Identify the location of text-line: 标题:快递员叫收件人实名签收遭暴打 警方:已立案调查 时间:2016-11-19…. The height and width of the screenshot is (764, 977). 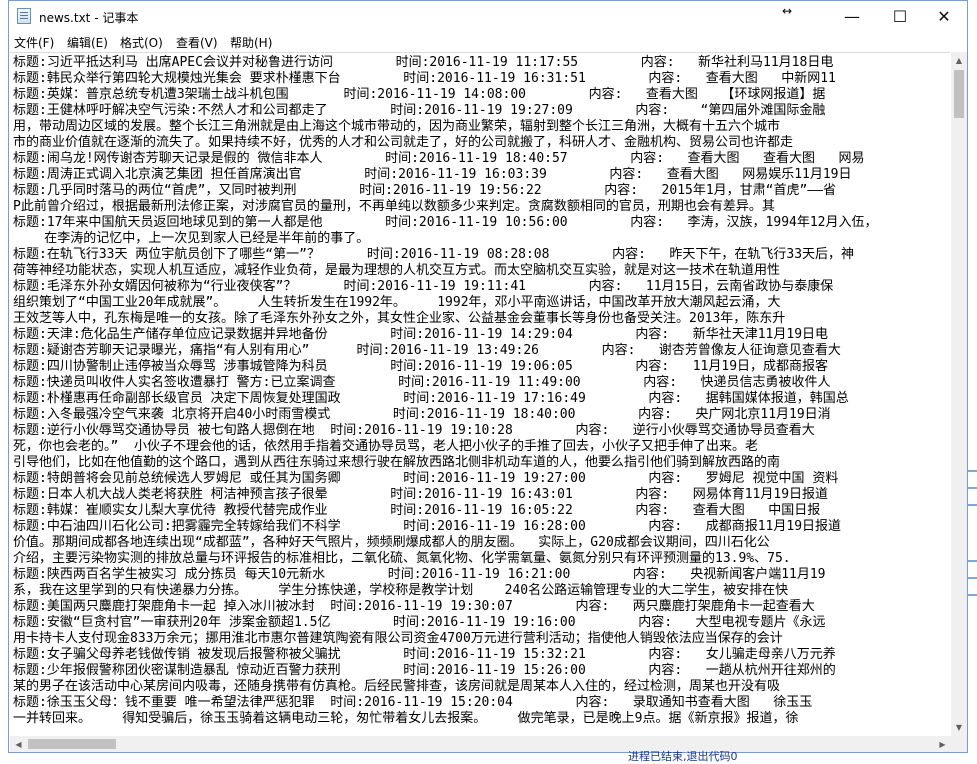
(422, 382).